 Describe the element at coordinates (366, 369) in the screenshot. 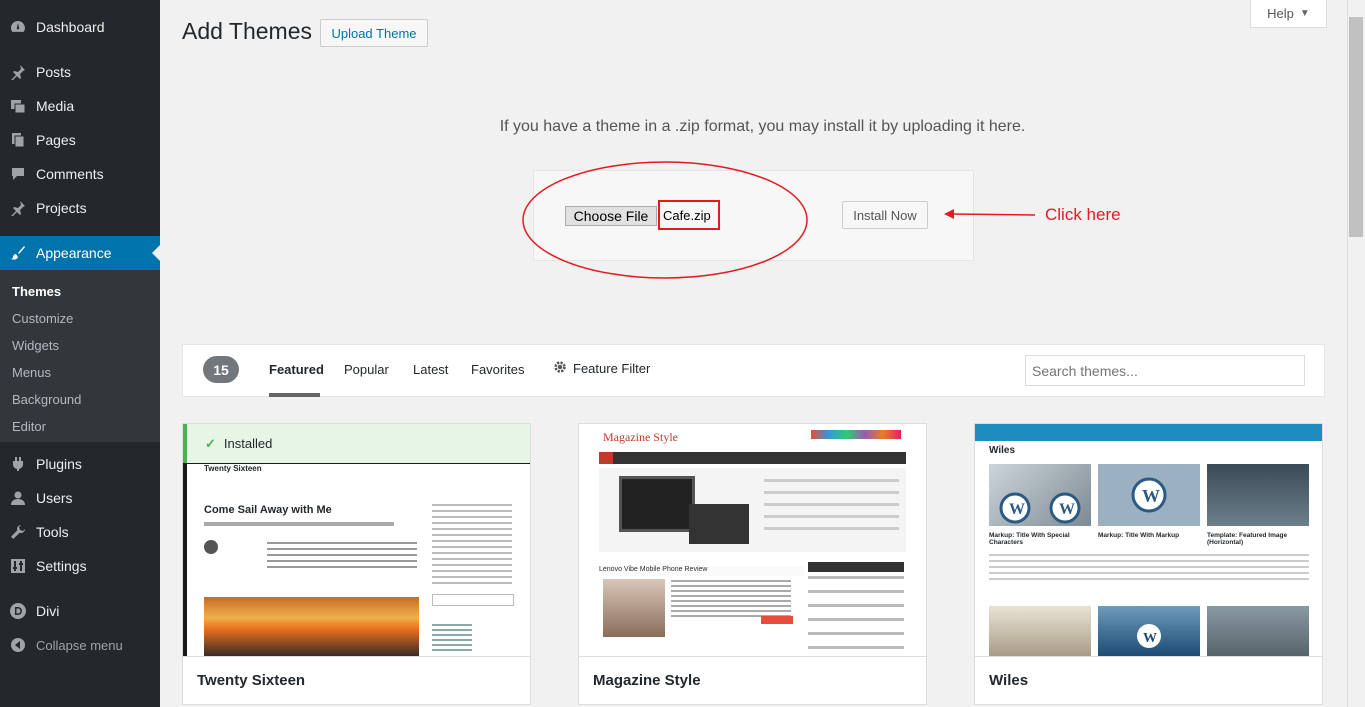

I see `tab-popular: Popular` at that location.